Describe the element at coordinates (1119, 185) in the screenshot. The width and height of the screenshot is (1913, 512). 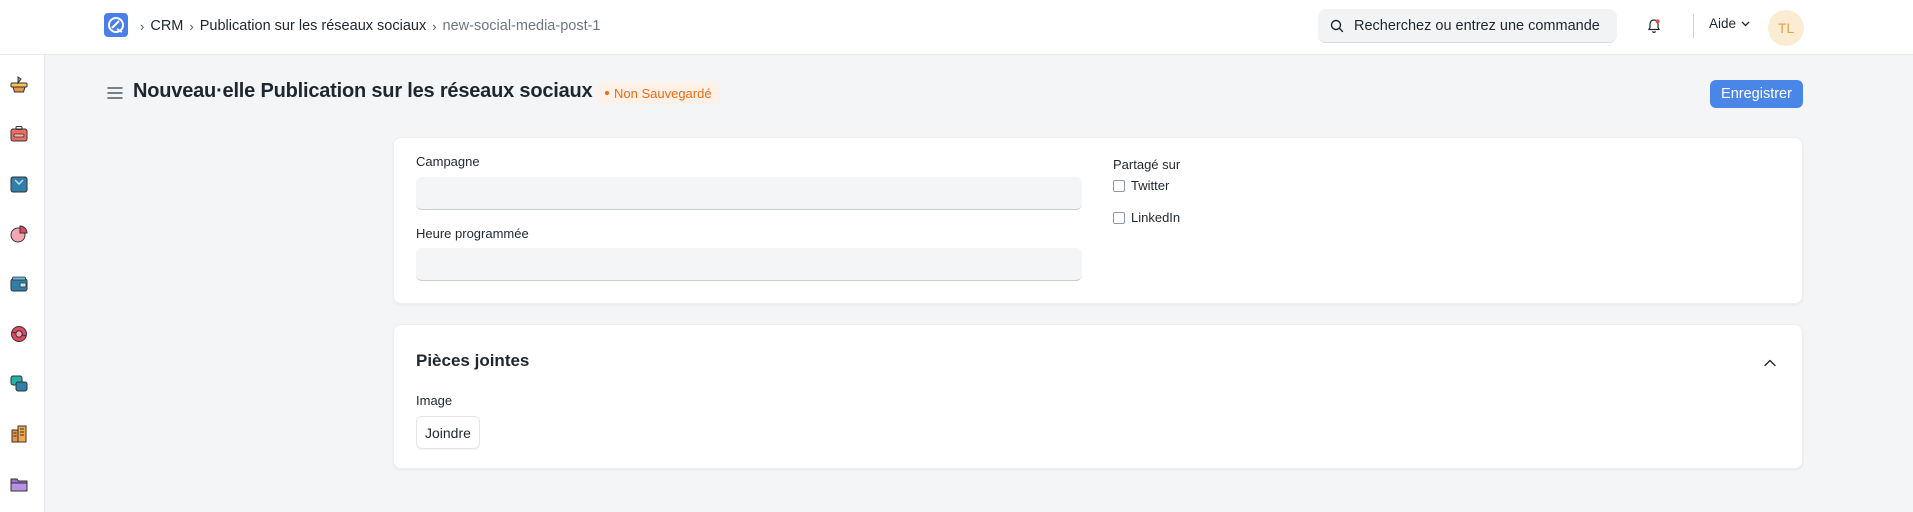
I see `twitter-checkbox` at that location.